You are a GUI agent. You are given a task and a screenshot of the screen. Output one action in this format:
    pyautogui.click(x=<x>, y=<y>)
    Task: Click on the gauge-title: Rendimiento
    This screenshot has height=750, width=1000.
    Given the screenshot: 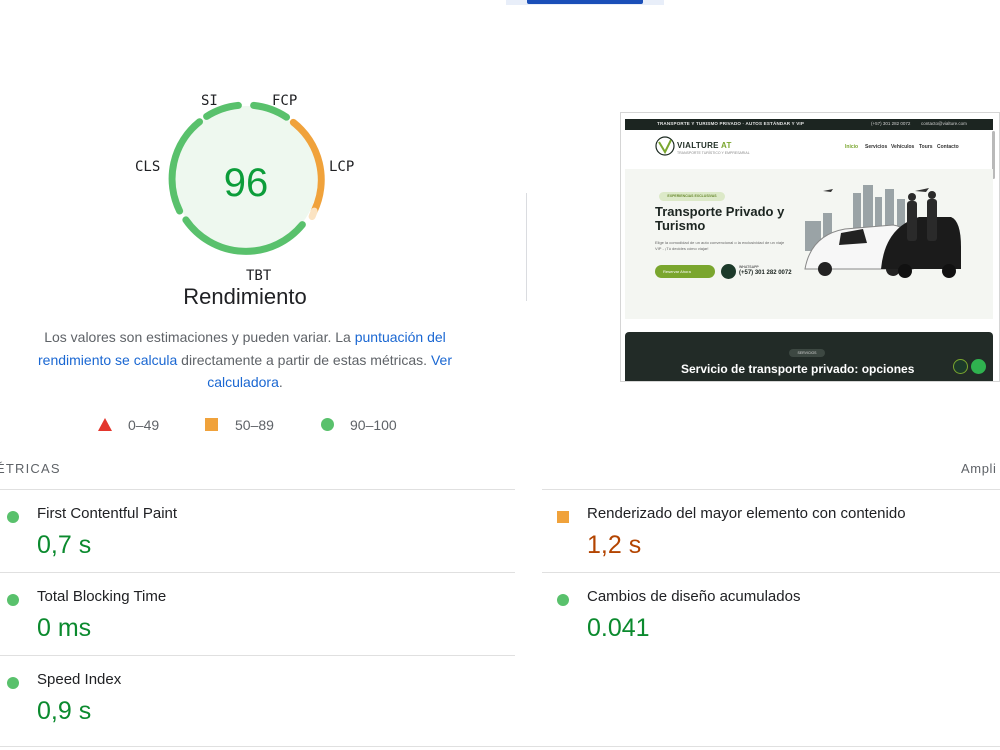 What is the action you would take?
    pyautogui.click(x=245, y=296)
    